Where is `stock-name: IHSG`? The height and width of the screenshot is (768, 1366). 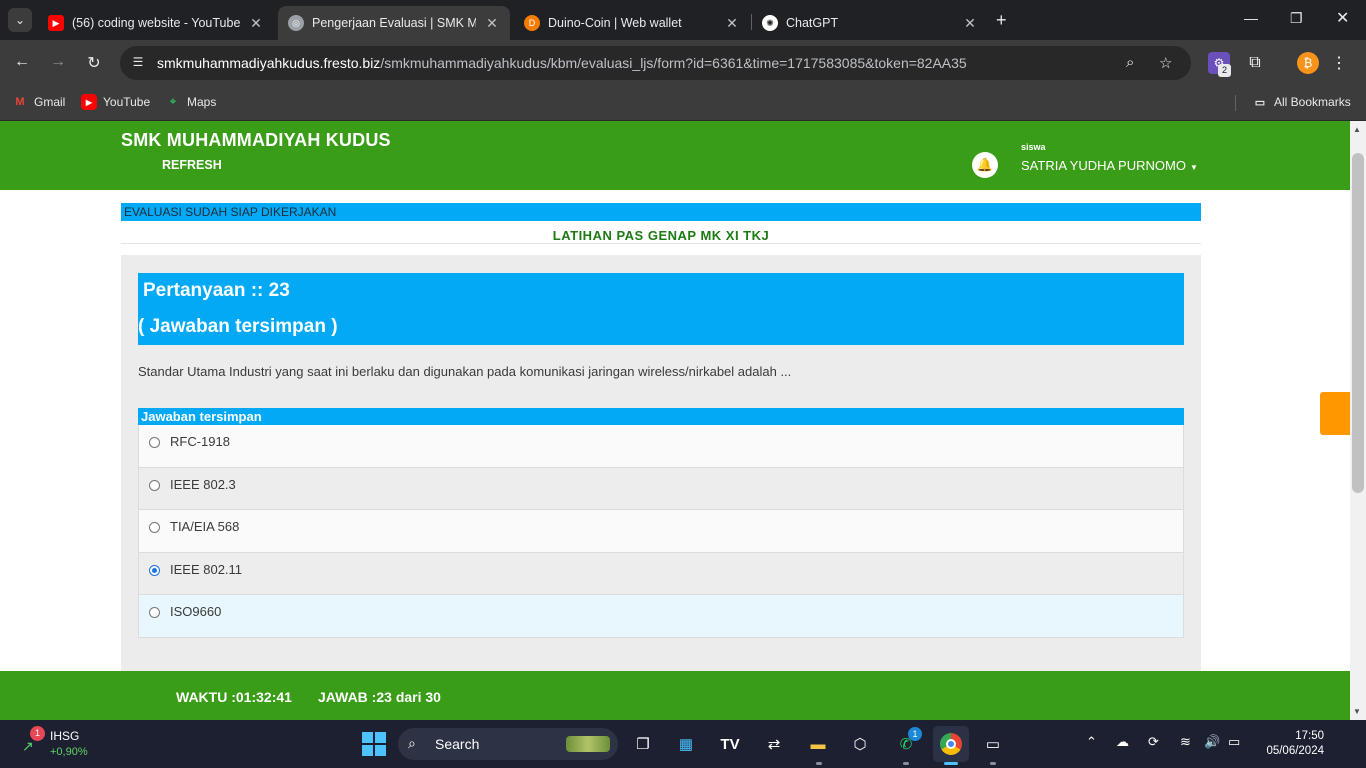
stock-name: IHSG is located at coordinates (64, 736).